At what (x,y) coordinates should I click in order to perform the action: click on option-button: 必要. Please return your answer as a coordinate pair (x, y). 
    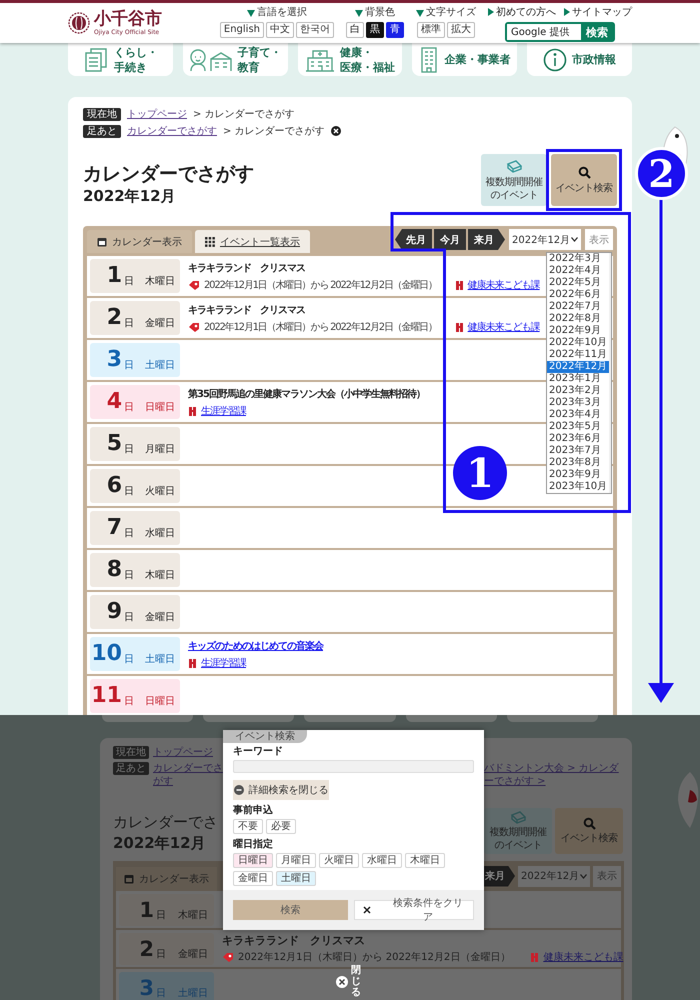
    Looking at the image, I should click on (281, 826).